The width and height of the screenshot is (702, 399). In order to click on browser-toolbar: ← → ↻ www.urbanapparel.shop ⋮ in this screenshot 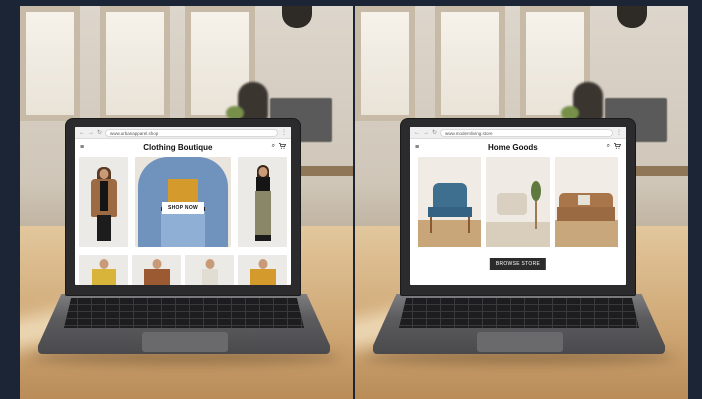, I will do `click(183, 133)`.